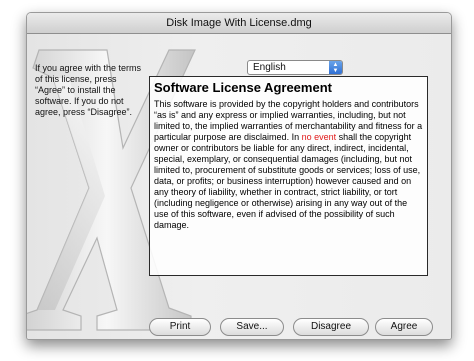  Describe the element at coordinates (335, 67) in the screenshot. I see `popup-arrows-icon: ▲ ▼` at that location.